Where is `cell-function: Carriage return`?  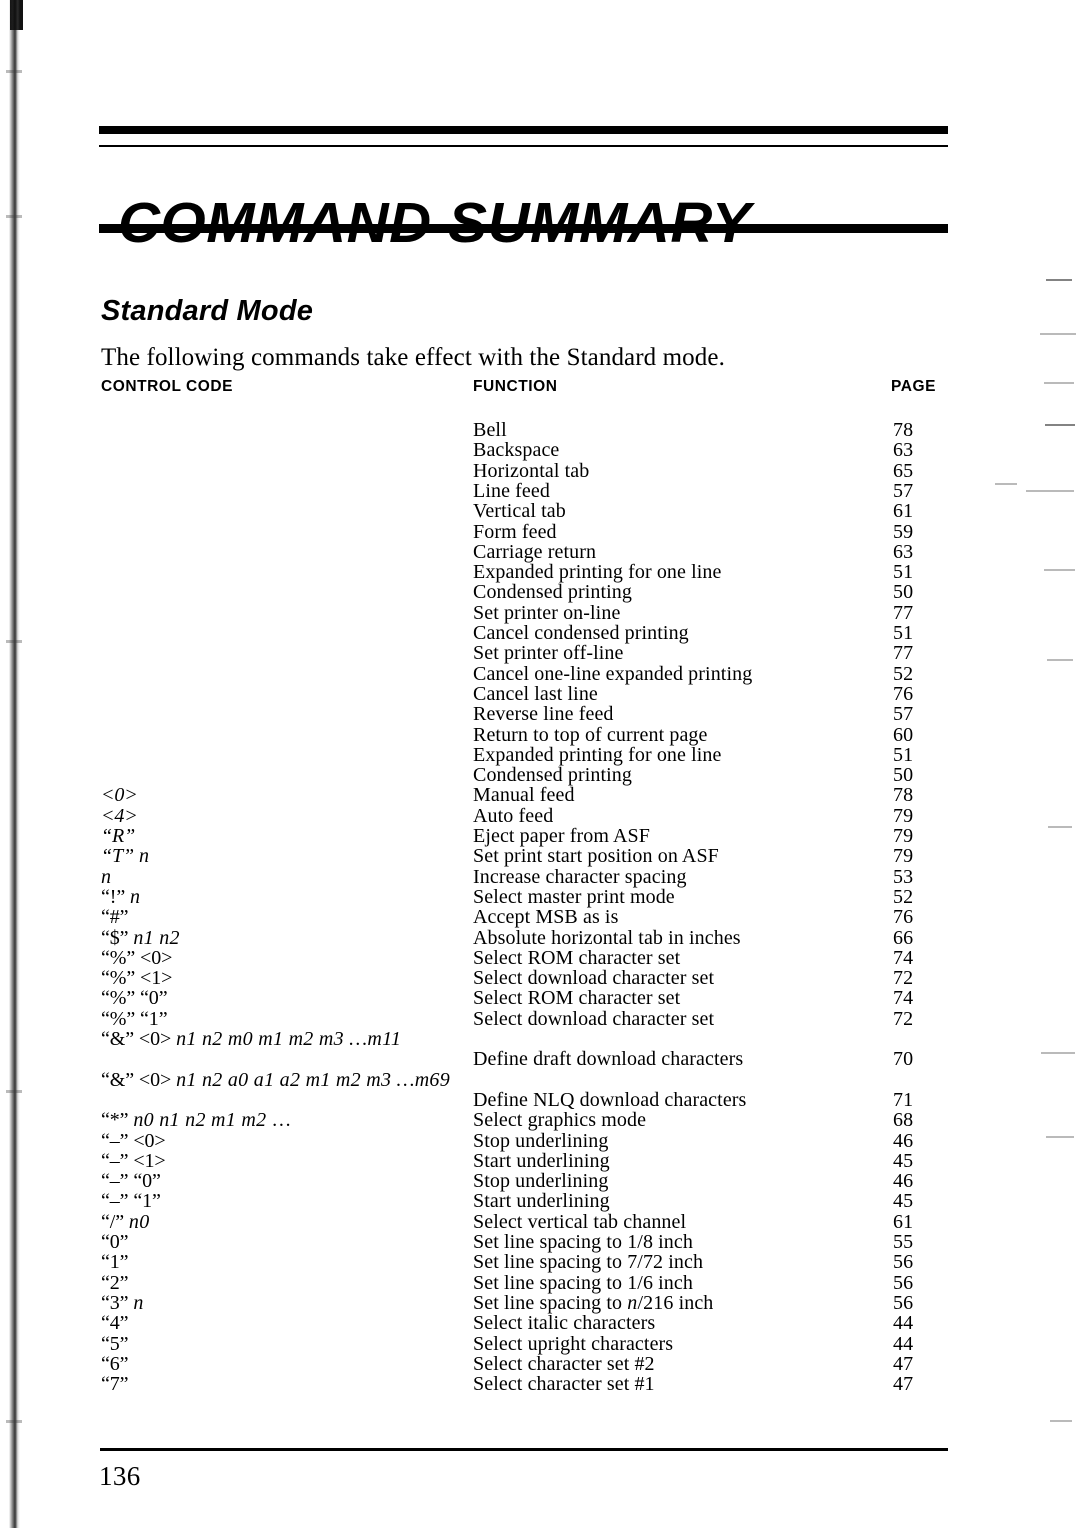
cell-function: Carriage return is located at coordinates (535, 551).